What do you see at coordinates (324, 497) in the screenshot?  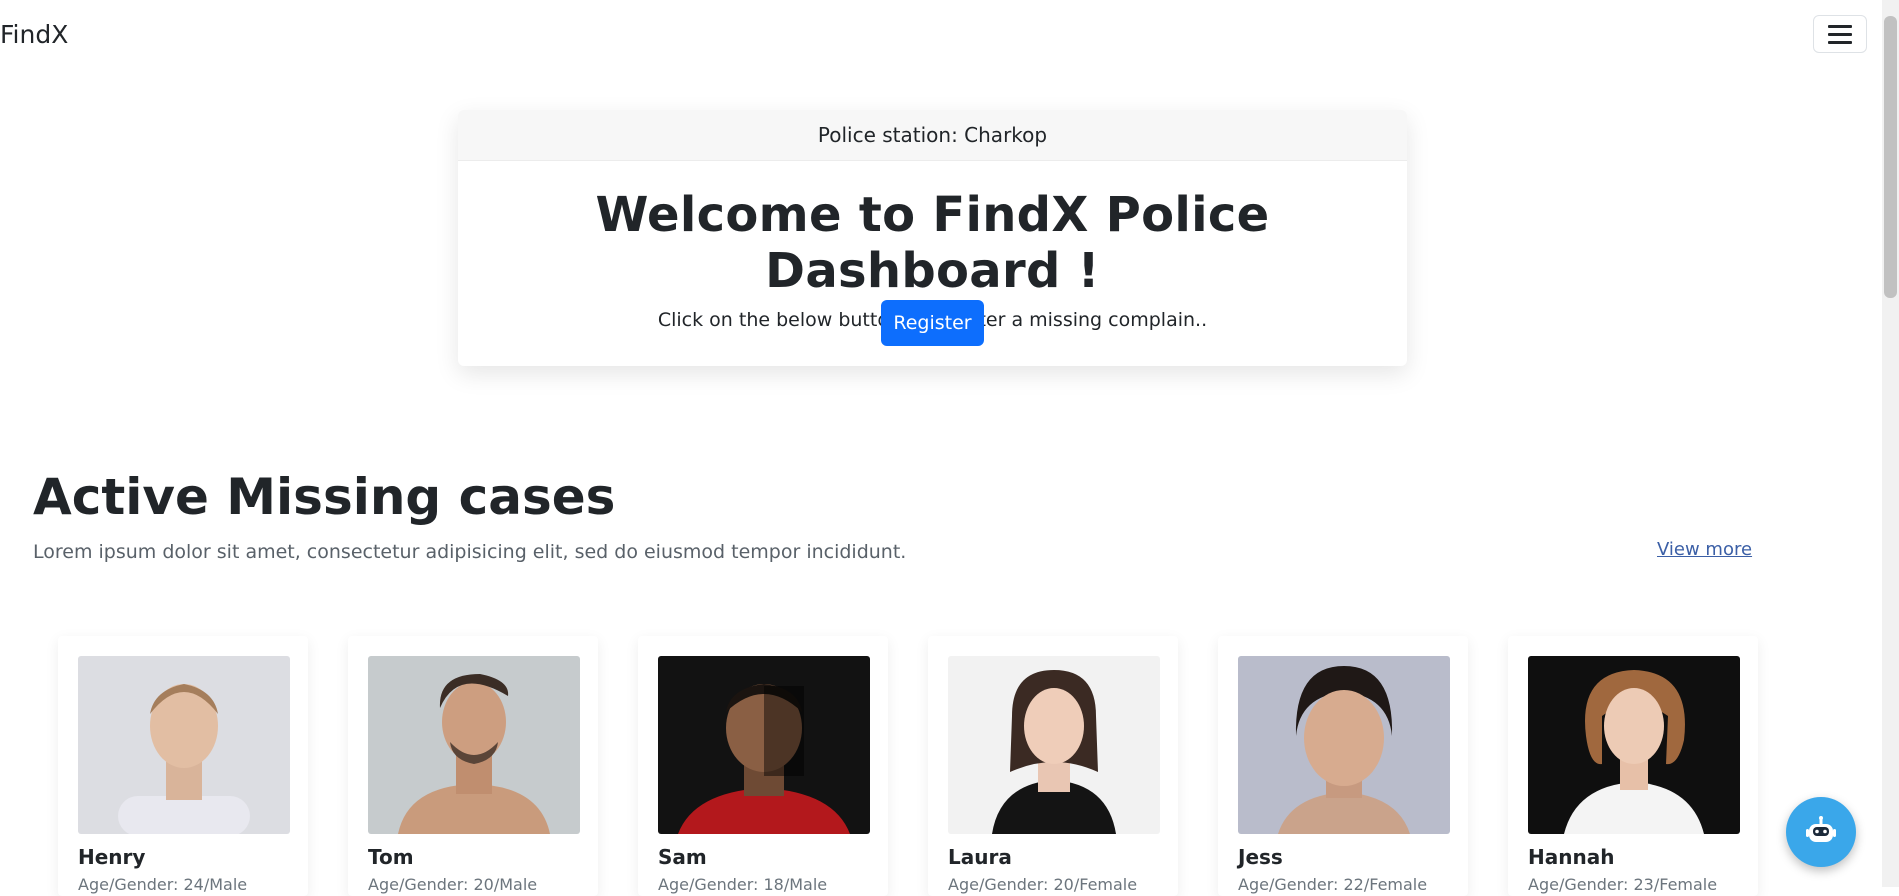 I see `section-title: Active Missing cases` at bounding box center [324, 497].